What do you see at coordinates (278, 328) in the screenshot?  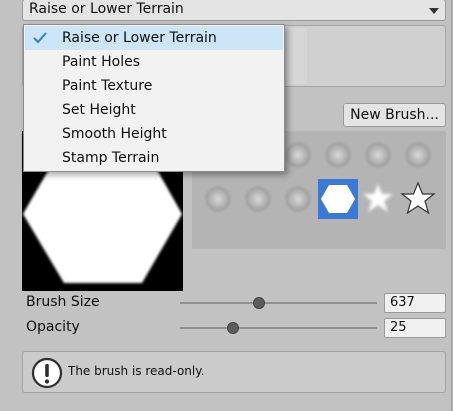 I see `opacity-track` at bounding box center [278, 328].